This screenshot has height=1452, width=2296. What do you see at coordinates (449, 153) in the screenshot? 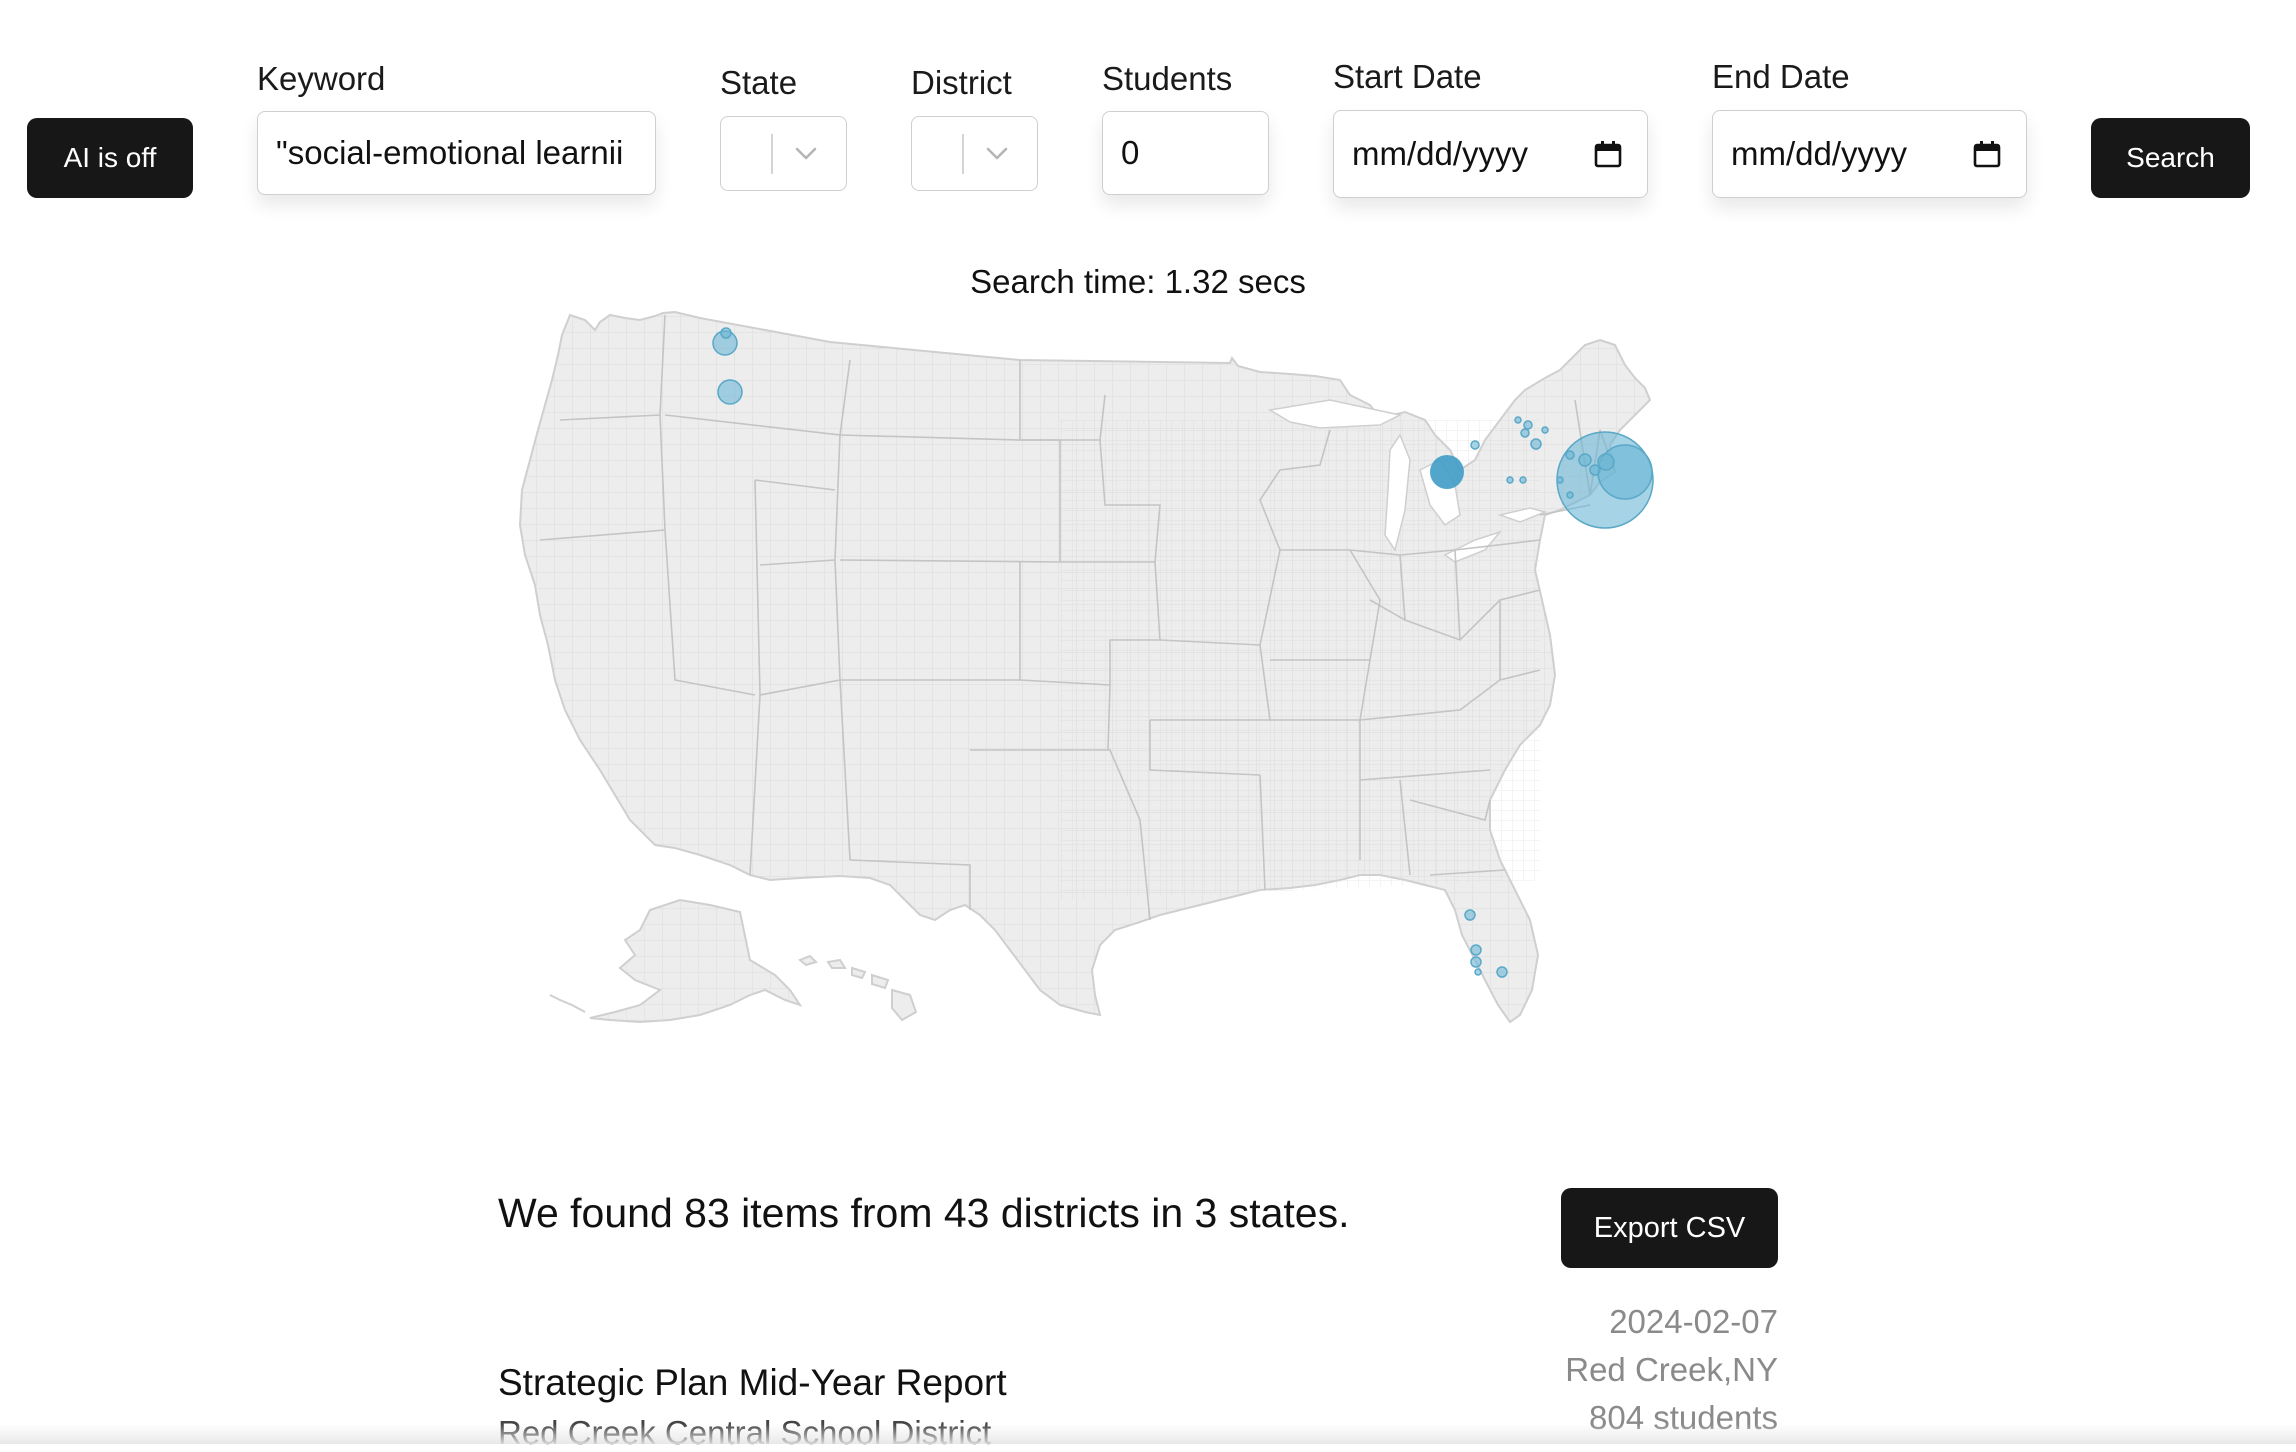
I see `keyword-value: "social-emotional learnii` at bounding box center [449, 153].